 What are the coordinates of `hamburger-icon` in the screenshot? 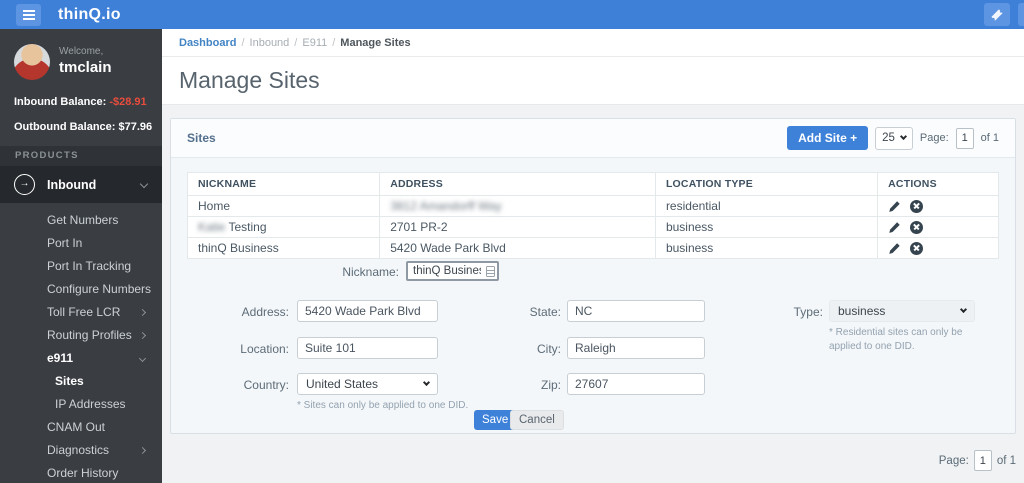 It's located at (28, 14).